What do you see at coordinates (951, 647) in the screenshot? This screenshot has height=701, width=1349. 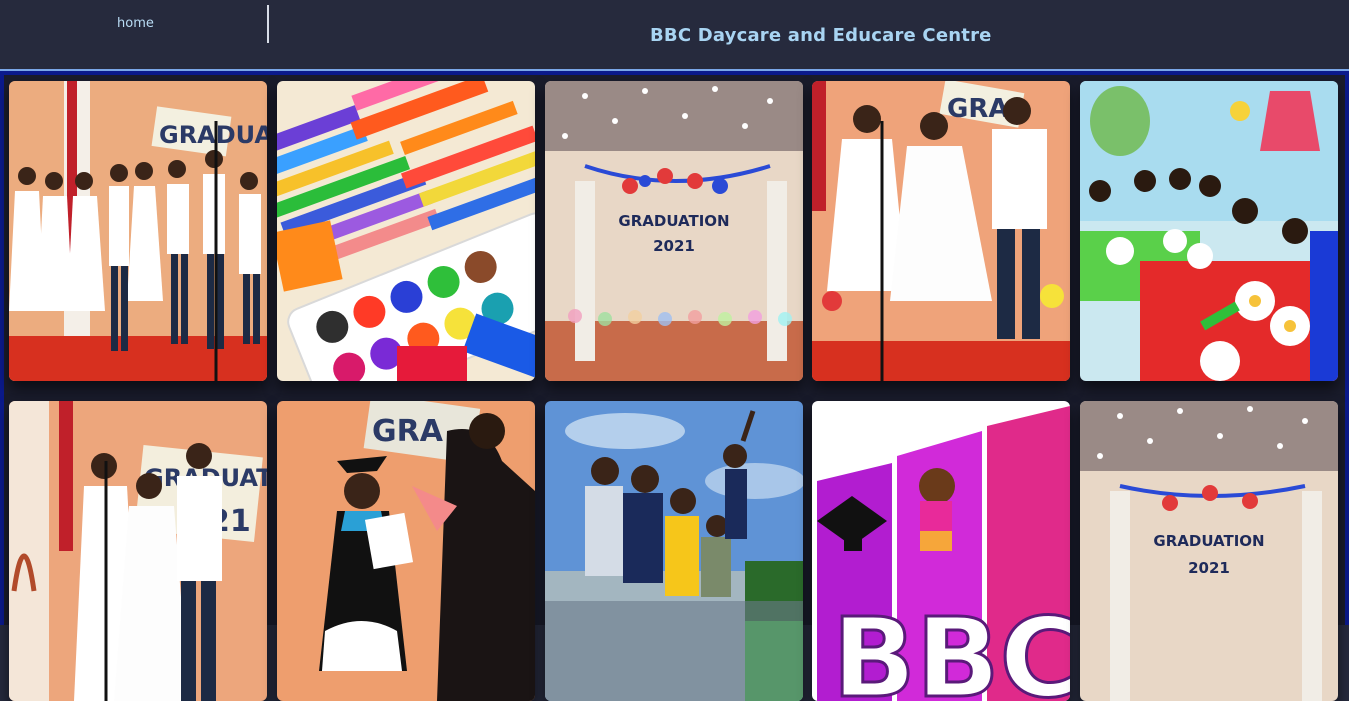 I see `bbc-logo-text: BBC` at bounding box center [951, 647].